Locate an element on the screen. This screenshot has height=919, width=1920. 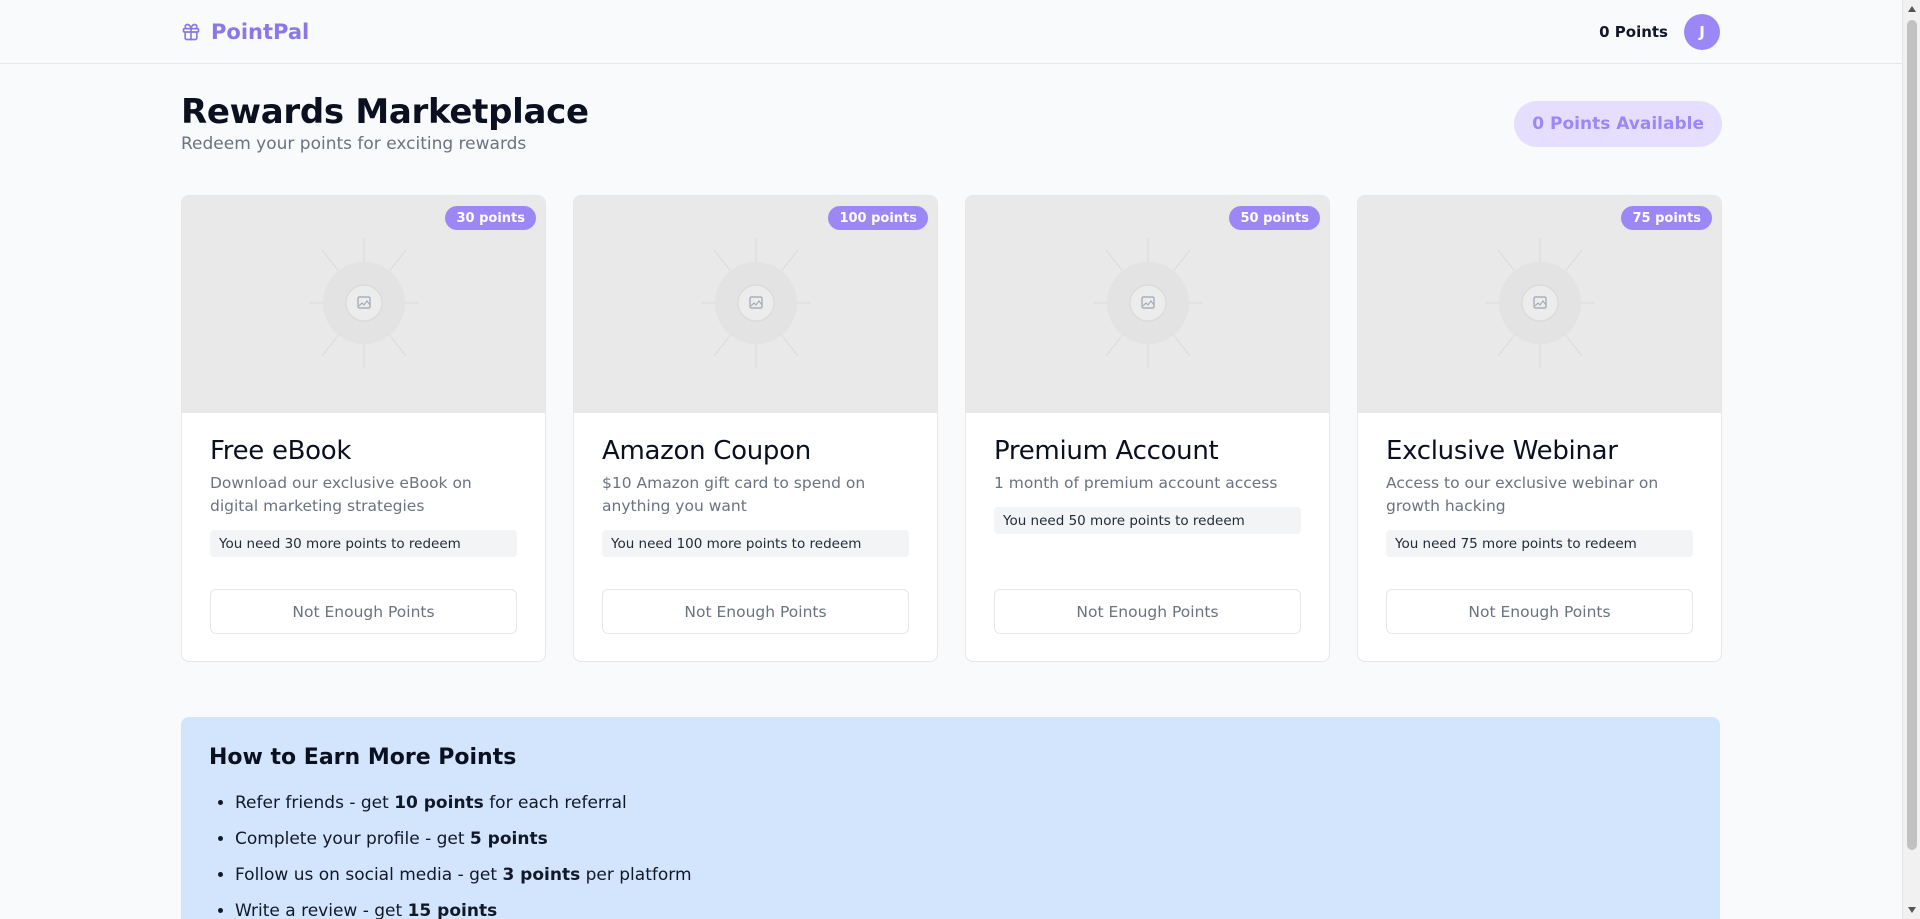
header-right: 0 Points J is located at coordinates (1659, 32).